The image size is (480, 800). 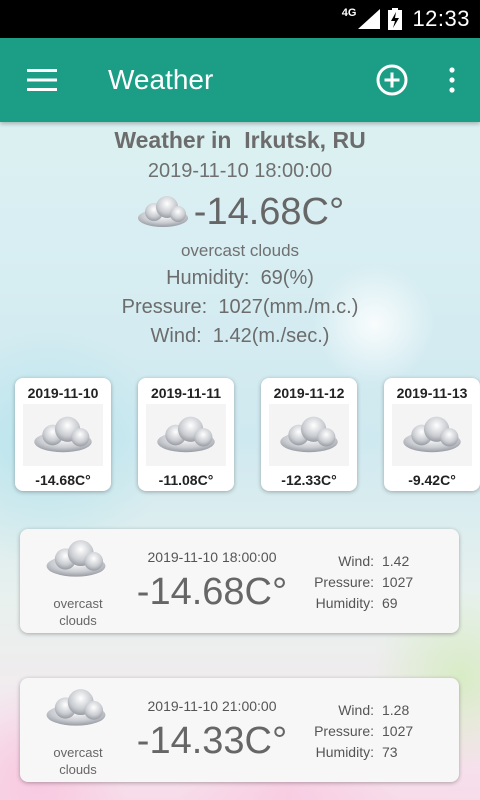 I want to click on day-temperature: -12.33C°, so click(x=309, y=480).